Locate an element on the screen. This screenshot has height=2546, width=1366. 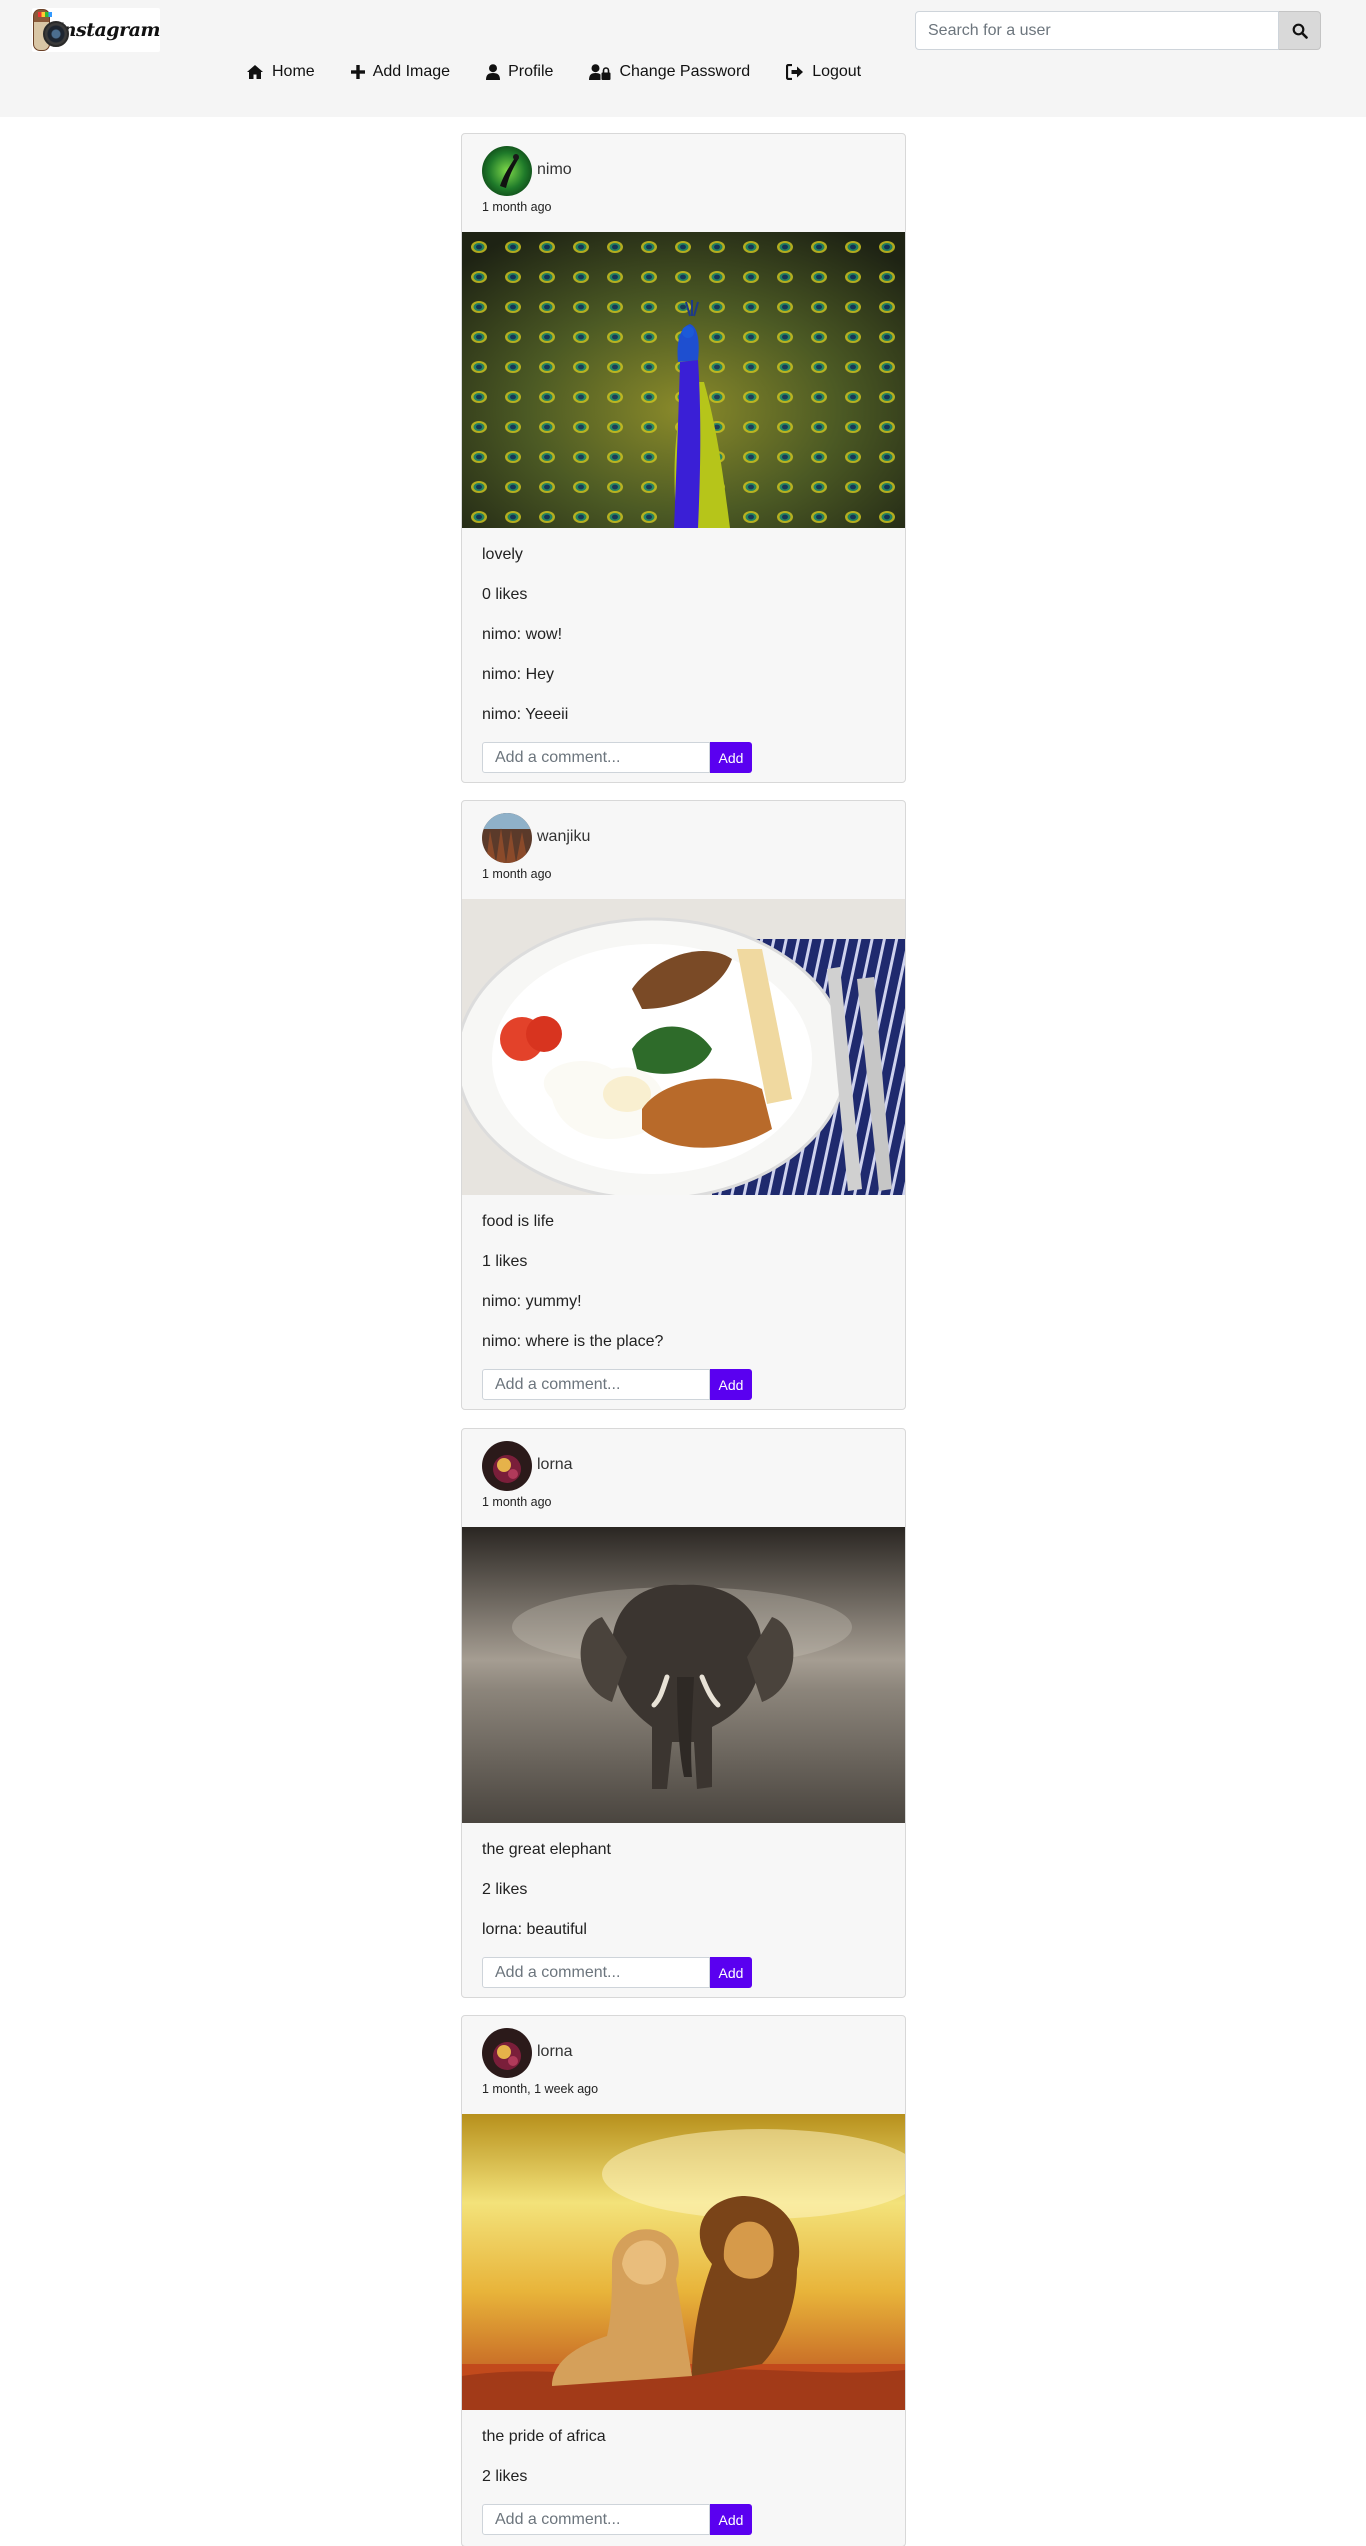
nav-logout: Logout is located at coordinates (823, 72).